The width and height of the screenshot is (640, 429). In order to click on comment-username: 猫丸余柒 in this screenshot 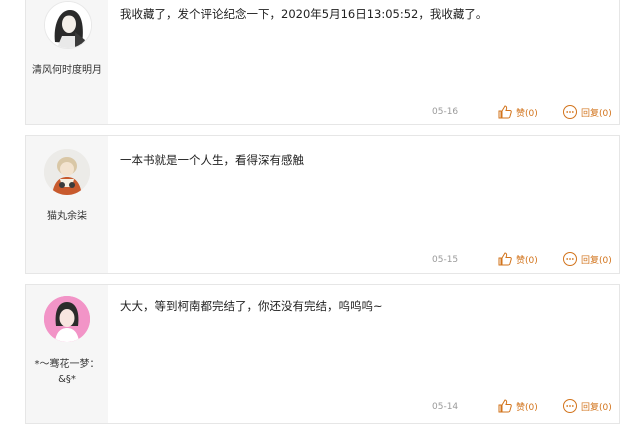, I will do `click(67, 216)`.